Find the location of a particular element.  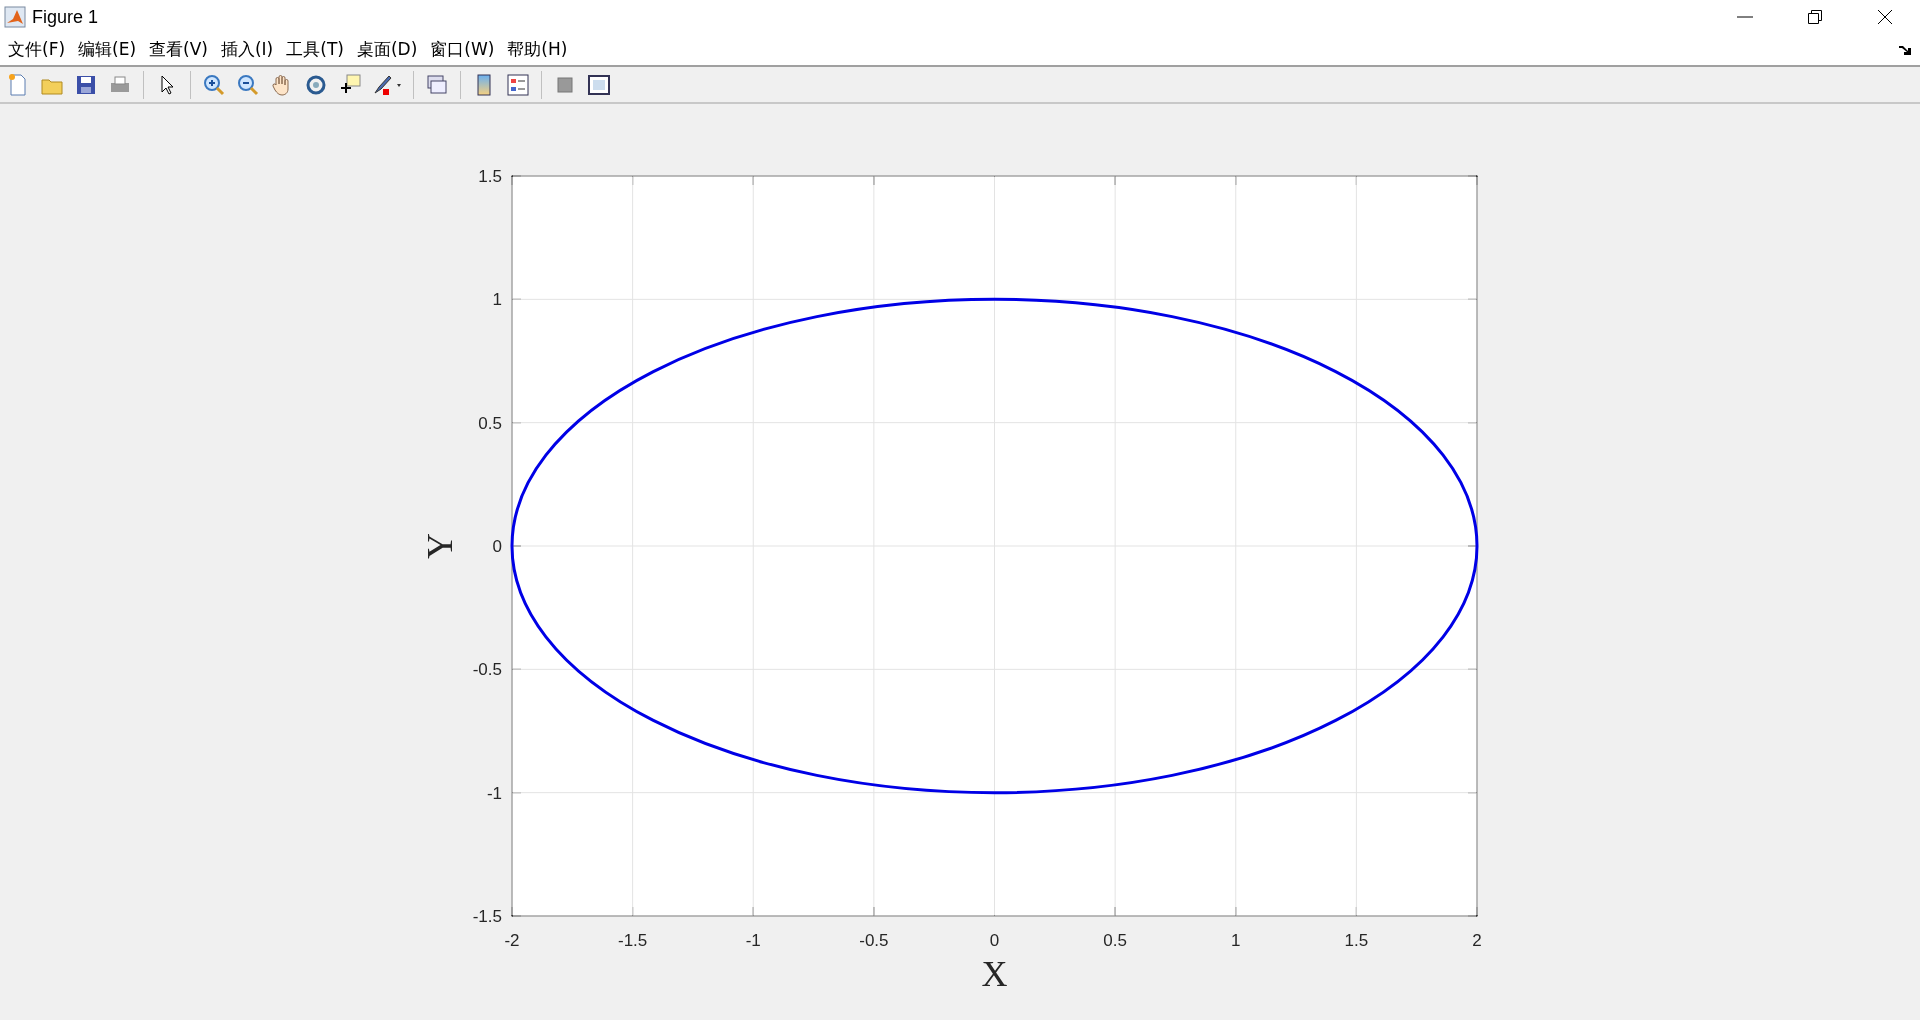

zoom-out-icon is located at coordinates (248, 84).